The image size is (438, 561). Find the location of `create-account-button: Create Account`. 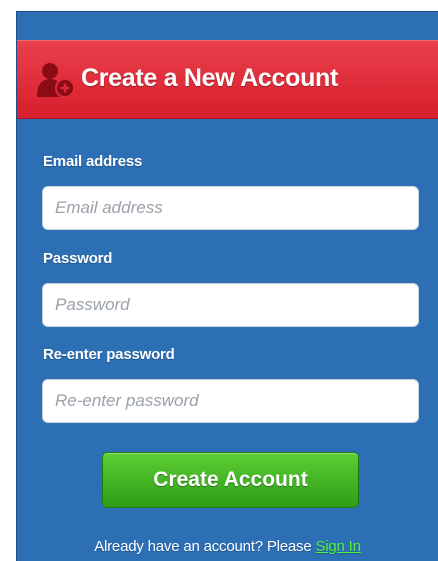

create-account-button: Create Account is located at coordinates (230, 480).